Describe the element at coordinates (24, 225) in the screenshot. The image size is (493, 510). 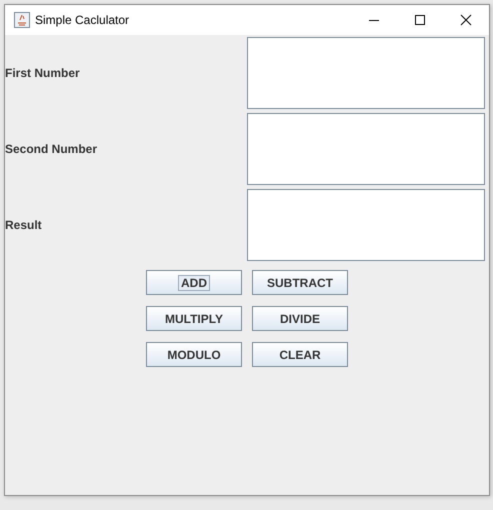
I see `field-label: Result` at that location.